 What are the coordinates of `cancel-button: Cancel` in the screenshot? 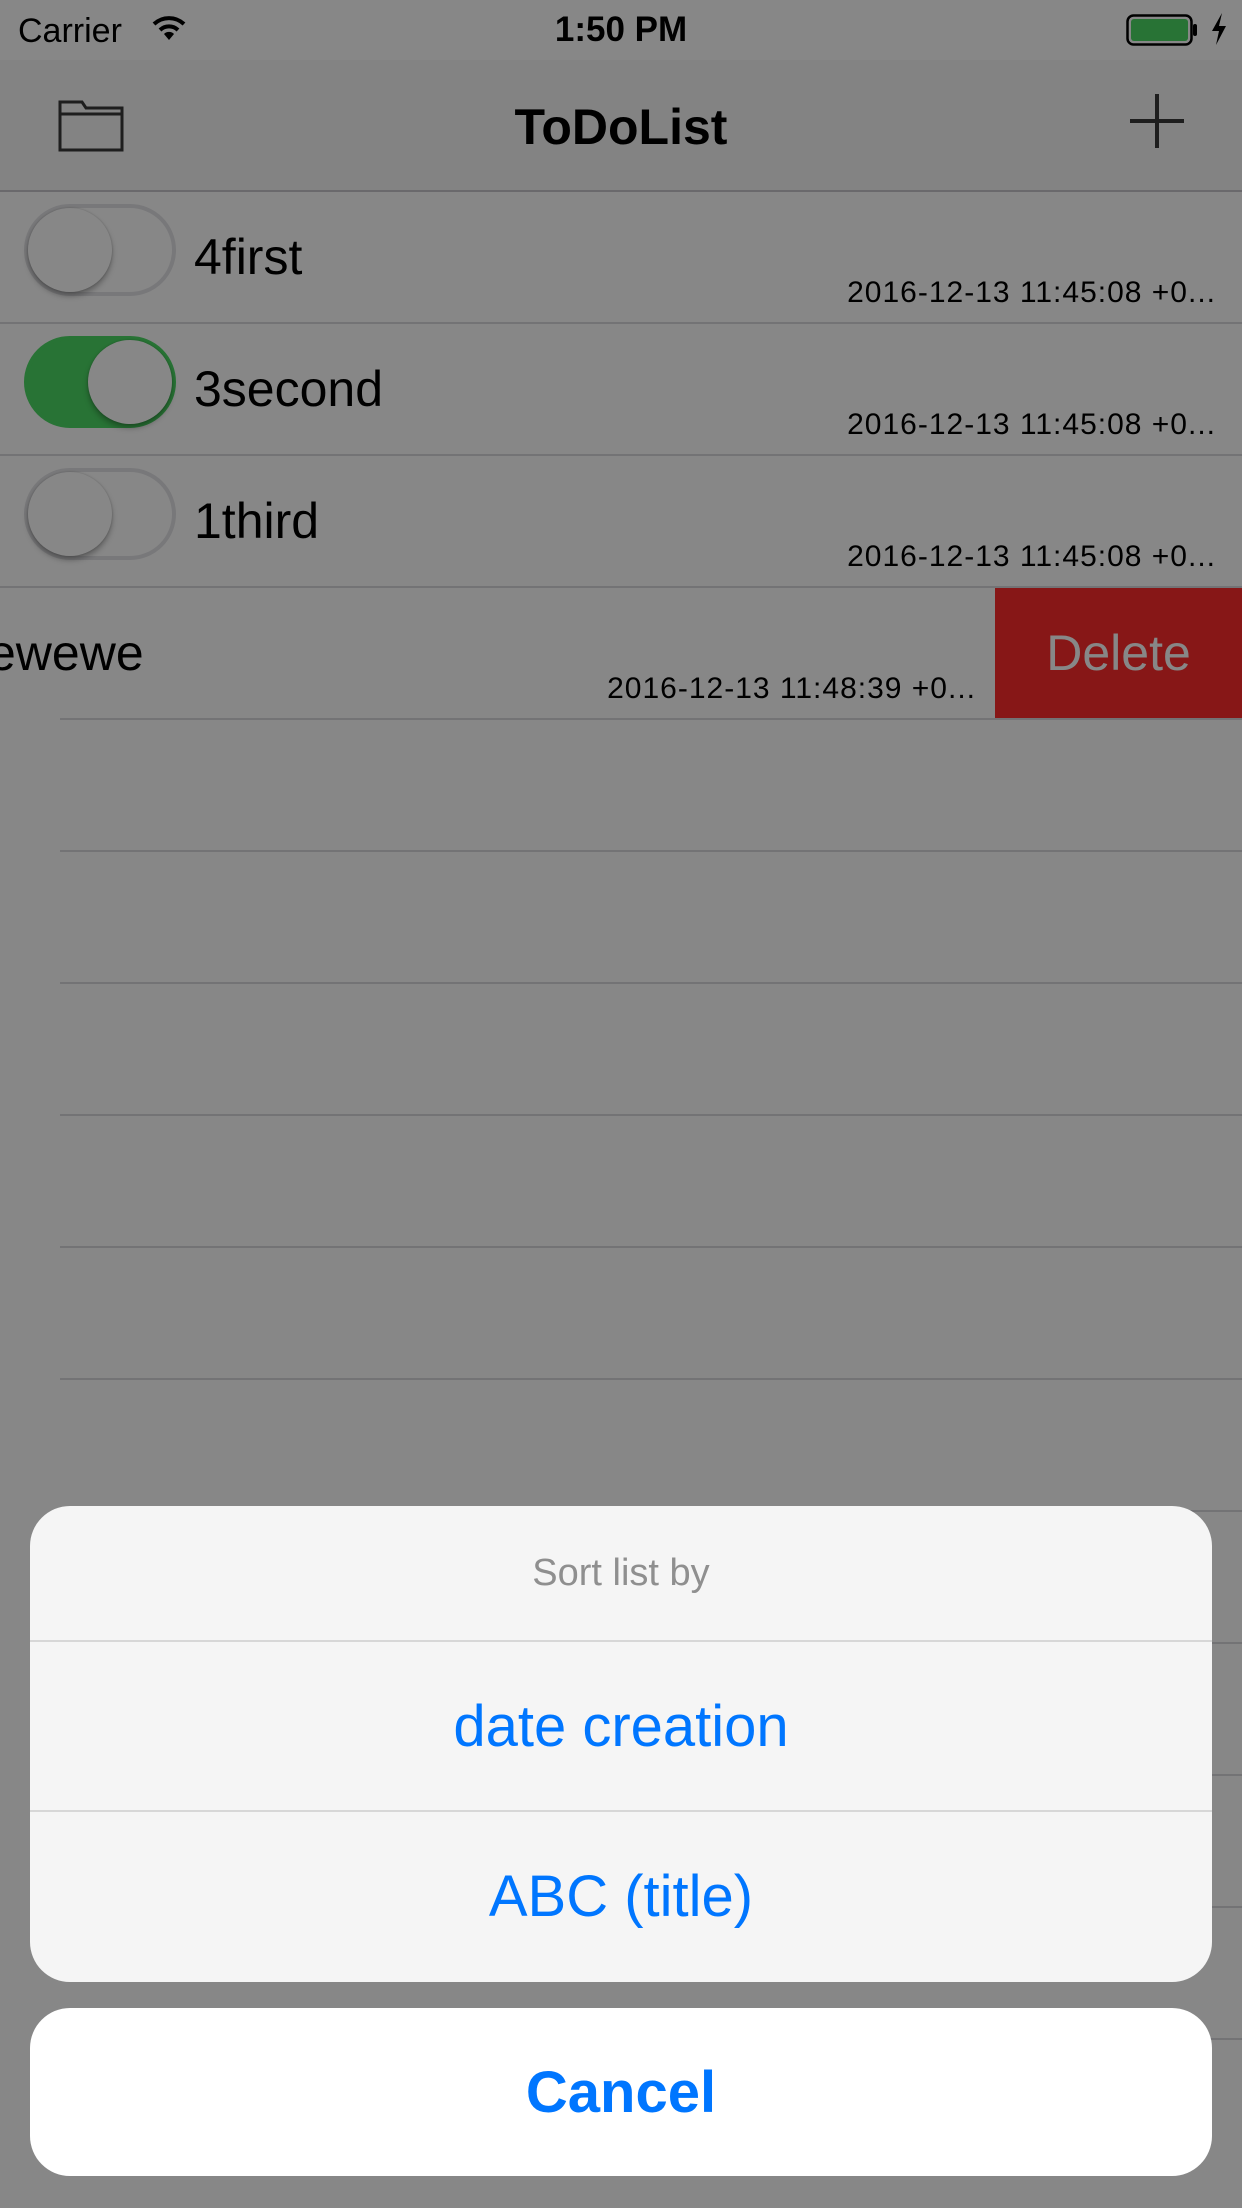 It's located at (621, 2092).